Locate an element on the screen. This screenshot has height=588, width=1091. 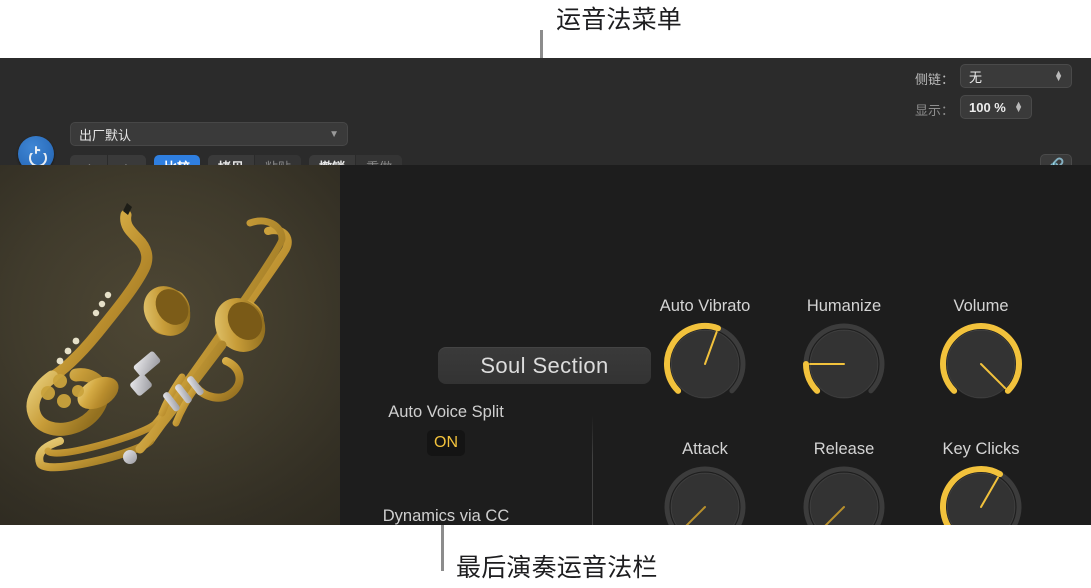
display-value: 100 % is located at coordinates (987, 107).